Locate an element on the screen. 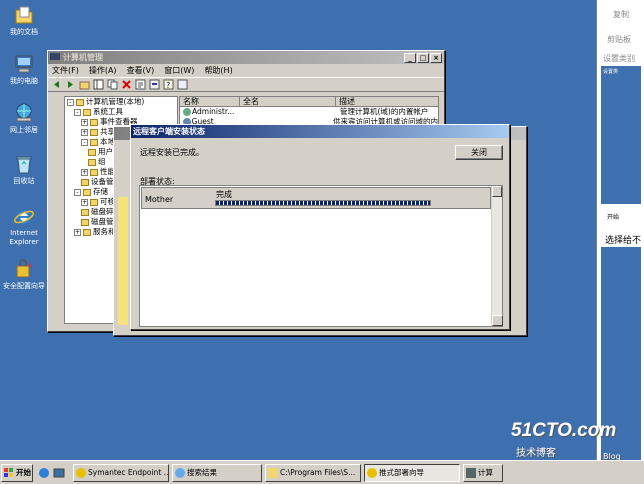 This screenshot has height=484, width=644. taskbar-item-label: 计算 is located at coordinates (485, 472).